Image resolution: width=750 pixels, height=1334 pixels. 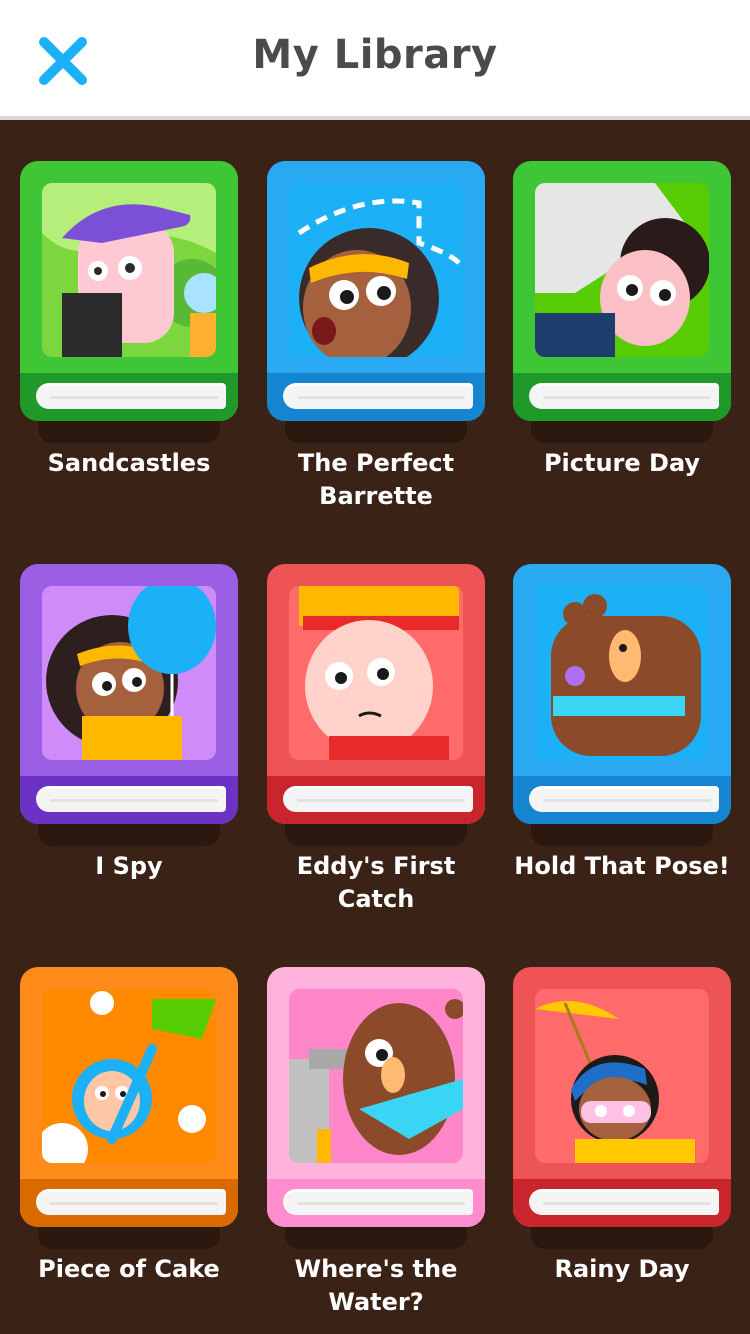 What do you see at coordinates (129, 866) in the screenshot?
I see `book-title: I Spy` at bounding box center [129, 866].